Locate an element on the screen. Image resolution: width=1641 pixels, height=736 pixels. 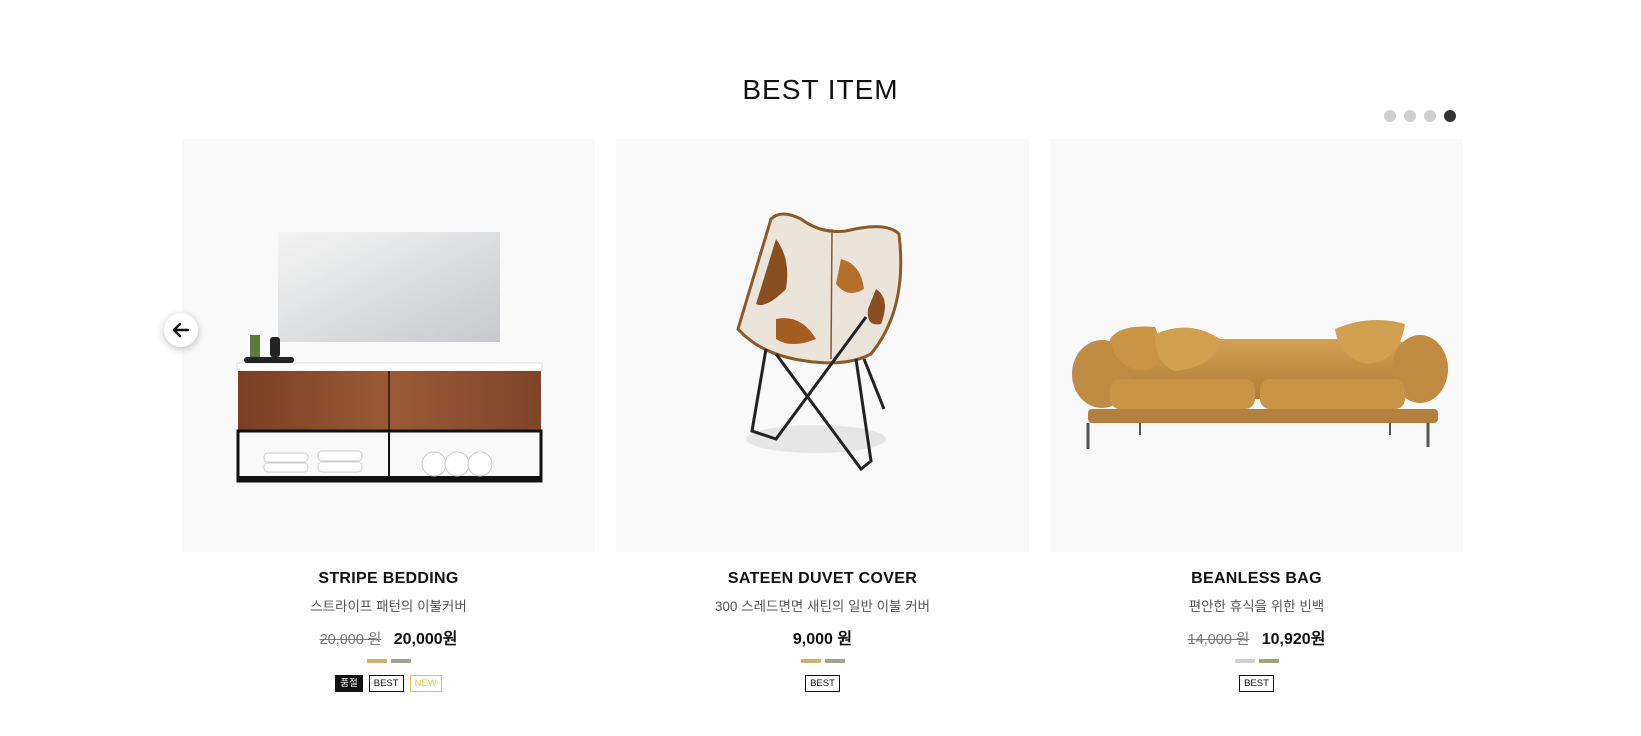
product-price-row: 14,000 원 10,920원 is located at coordinates (1256, 637).